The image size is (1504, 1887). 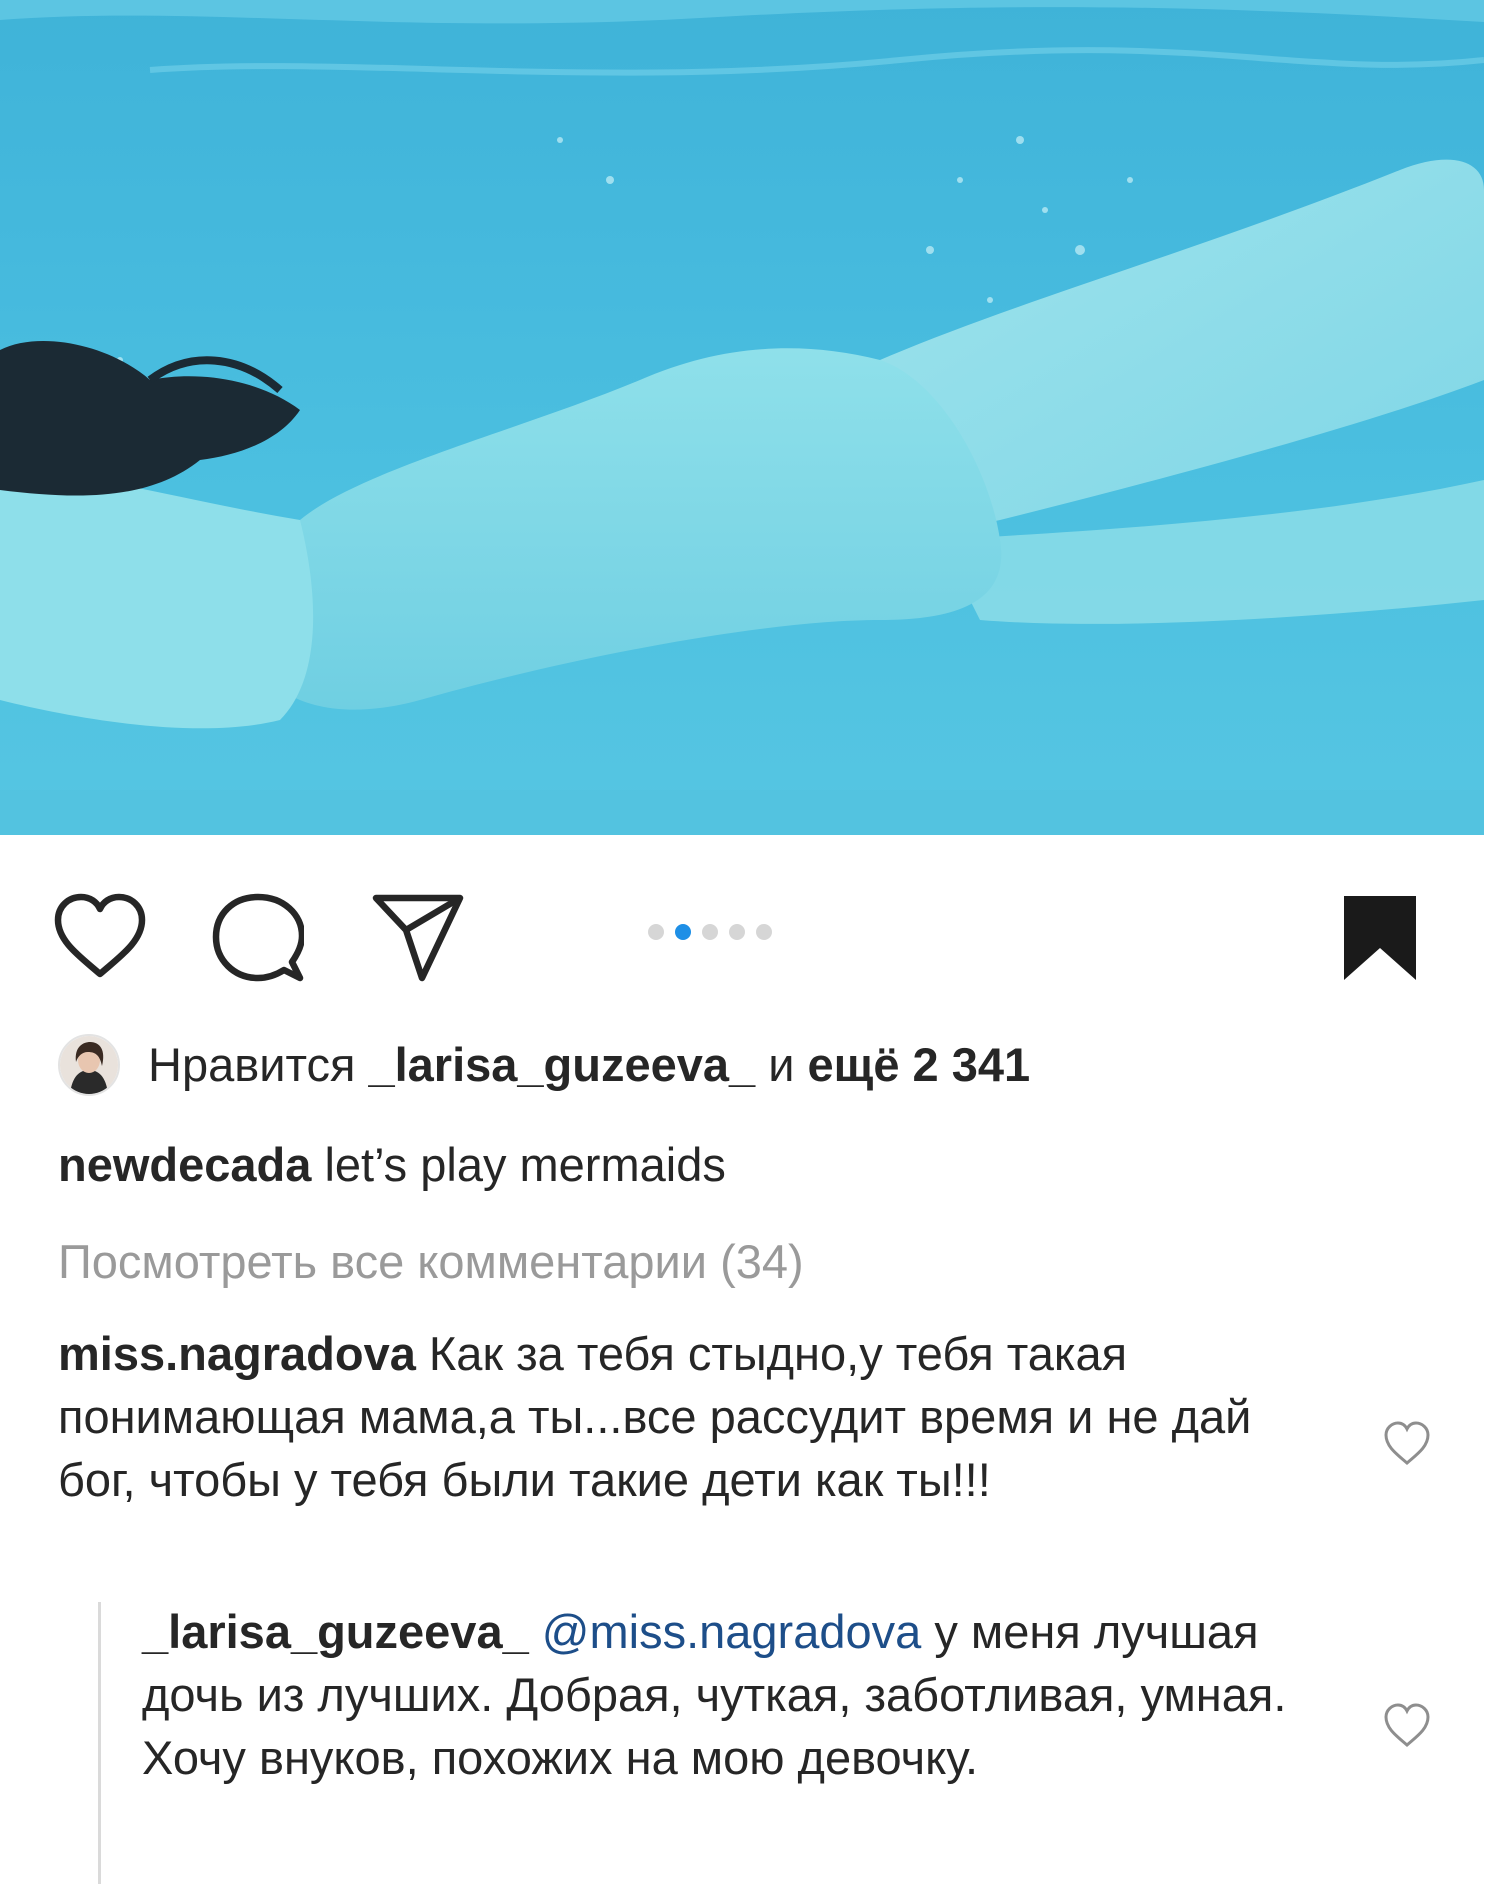 I want to click on avatar, so click(x=89, y=1065).